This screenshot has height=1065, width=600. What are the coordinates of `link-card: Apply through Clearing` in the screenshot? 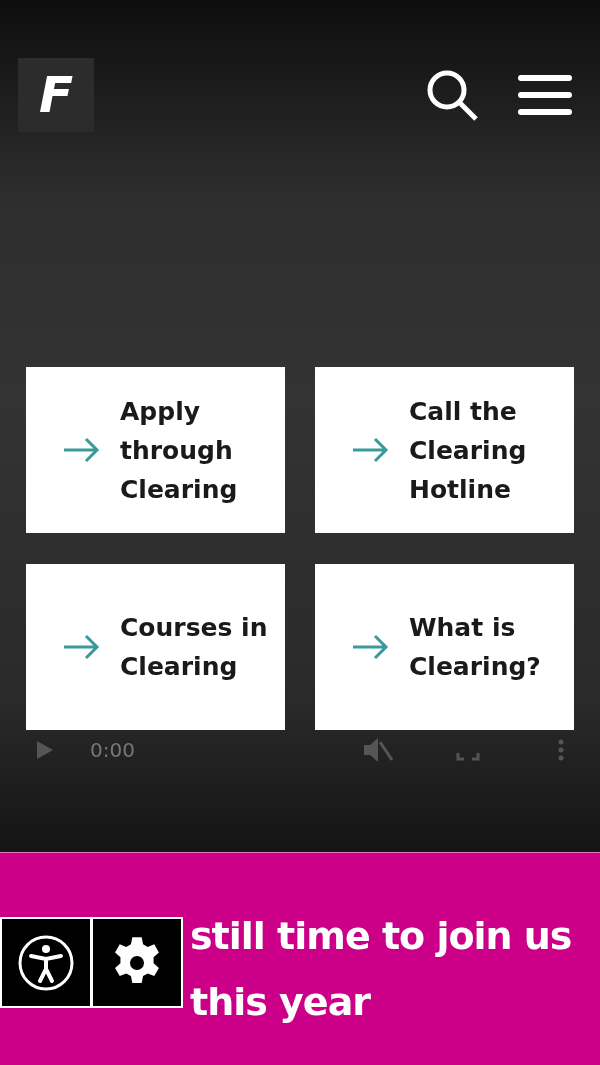 It's located at (155, 450).